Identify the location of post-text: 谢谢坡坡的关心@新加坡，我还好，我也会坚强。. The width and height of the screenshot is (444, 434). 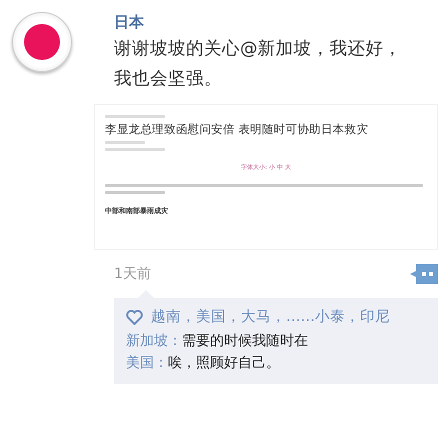
(258, 64).